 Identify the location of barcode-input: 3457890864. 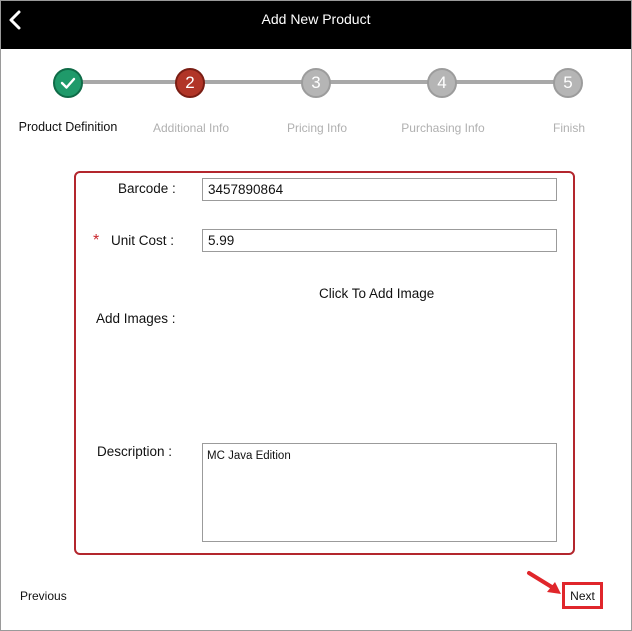
(379, 189).